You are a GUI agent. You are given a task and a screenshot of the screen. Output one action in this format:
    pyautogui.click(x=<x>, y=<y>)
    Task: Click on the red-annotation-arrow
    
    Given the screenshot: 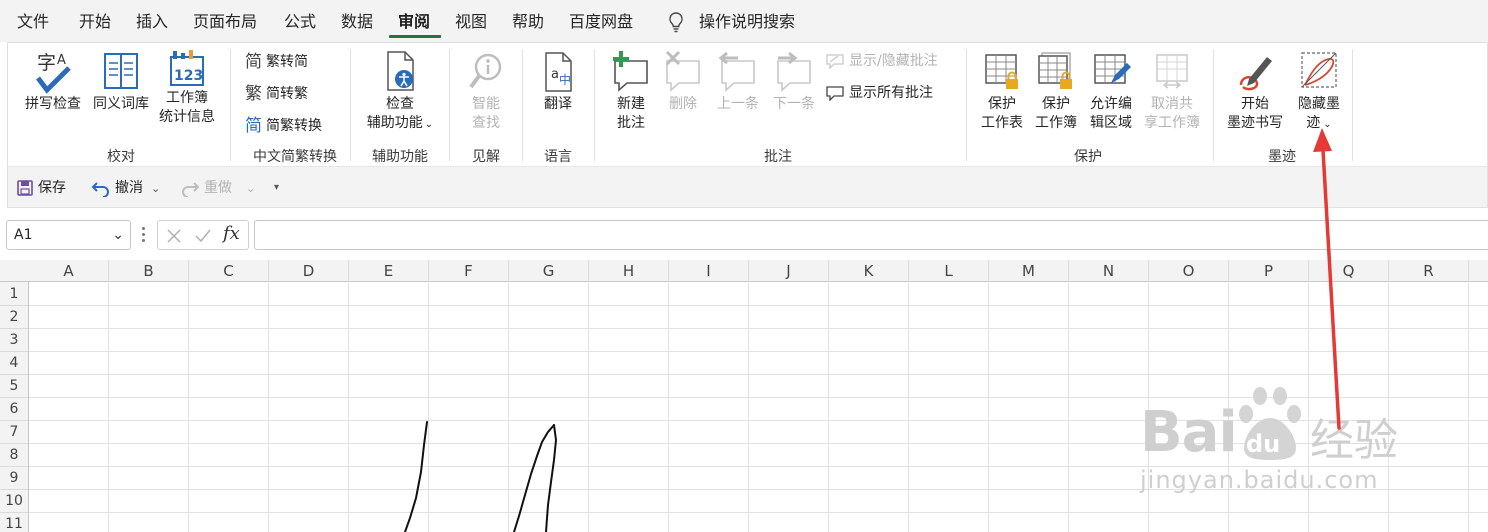 What is the action you would take?
    pyautogui.click(x=1327, y=279)
    